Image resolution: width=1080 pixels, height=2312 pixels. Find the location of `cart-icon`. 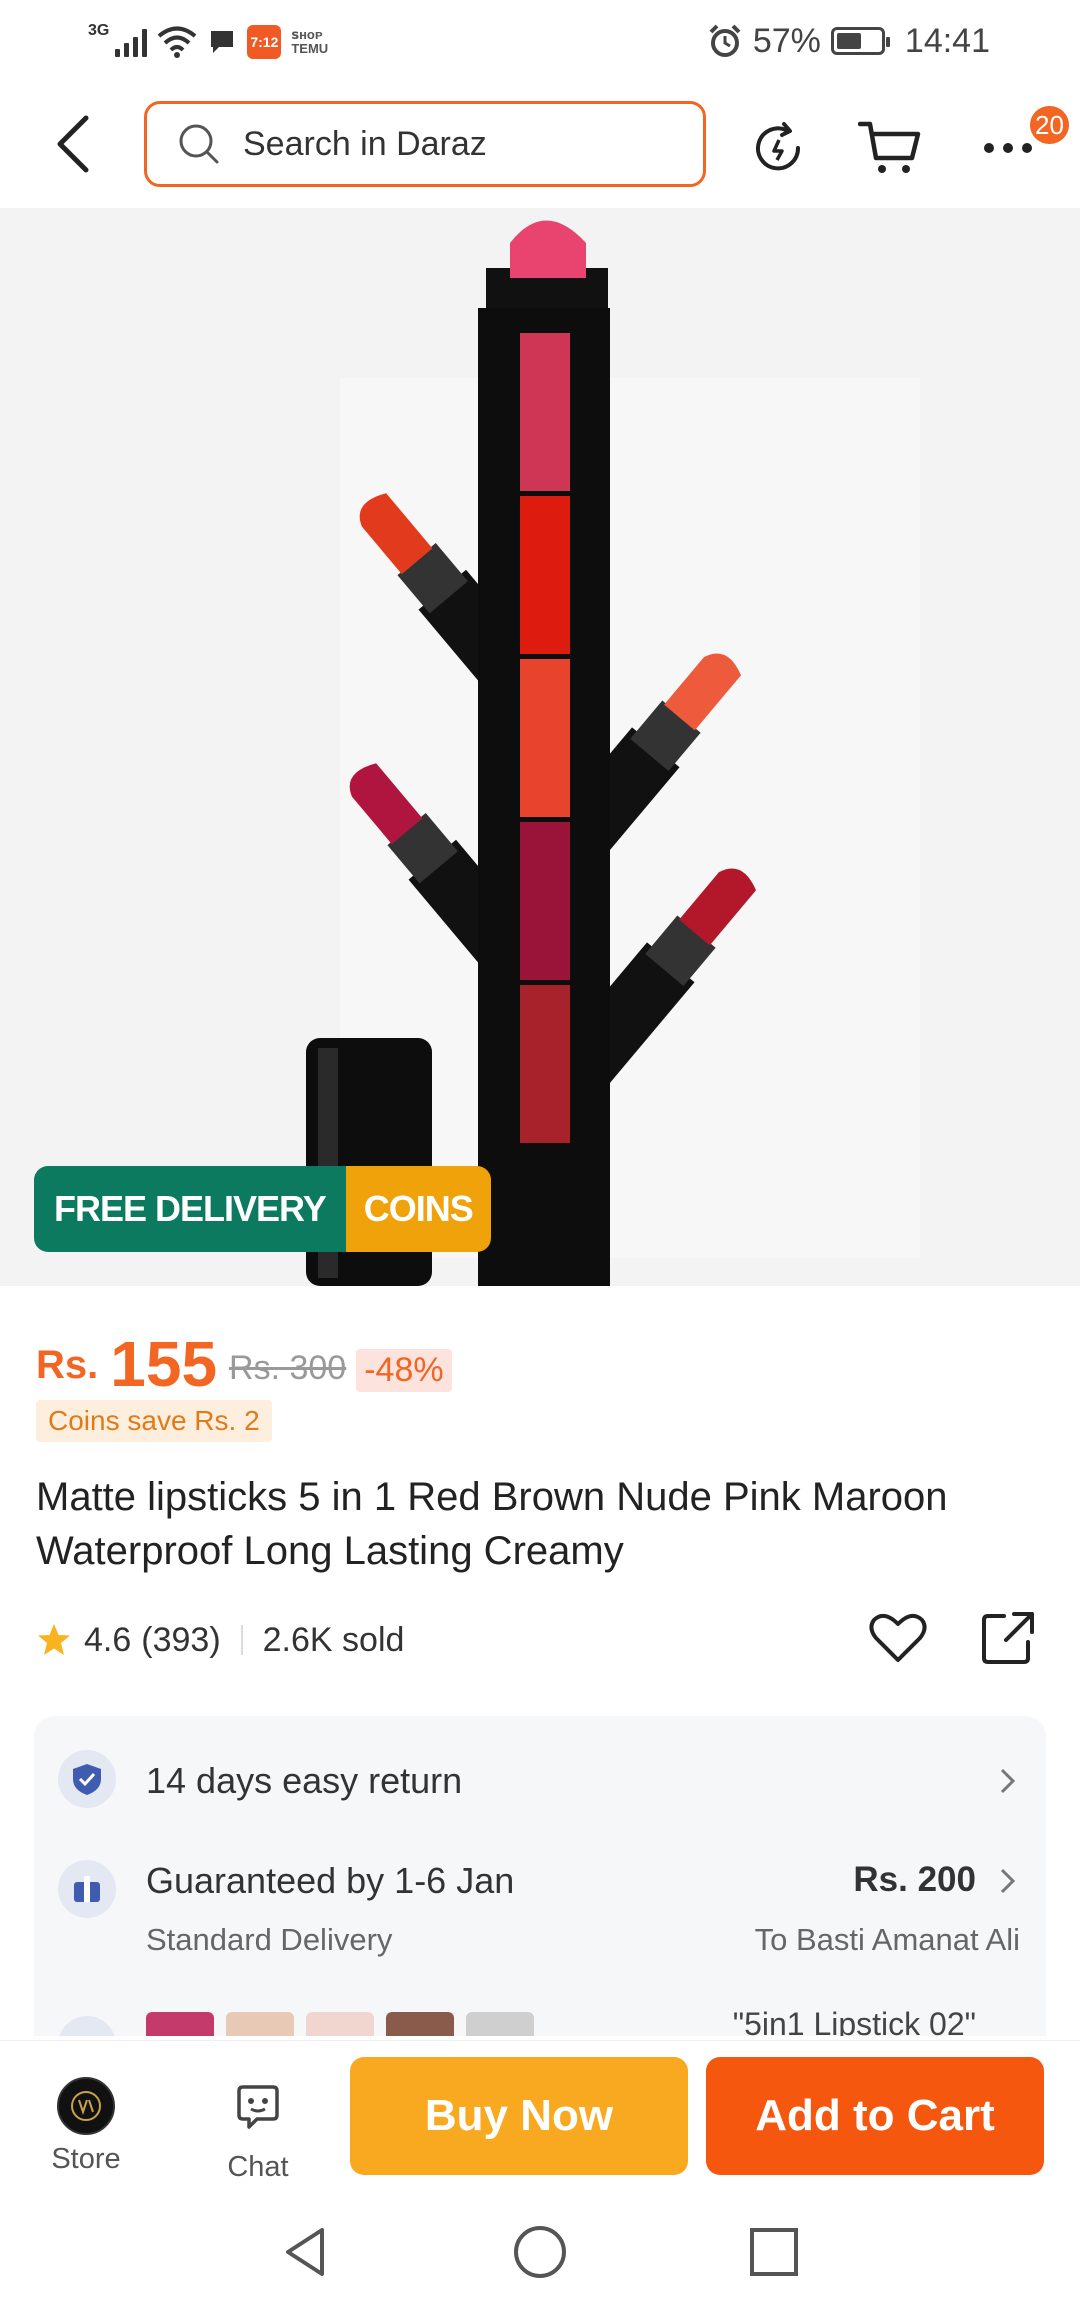

cart-icon is located at coordinates (889, 147).